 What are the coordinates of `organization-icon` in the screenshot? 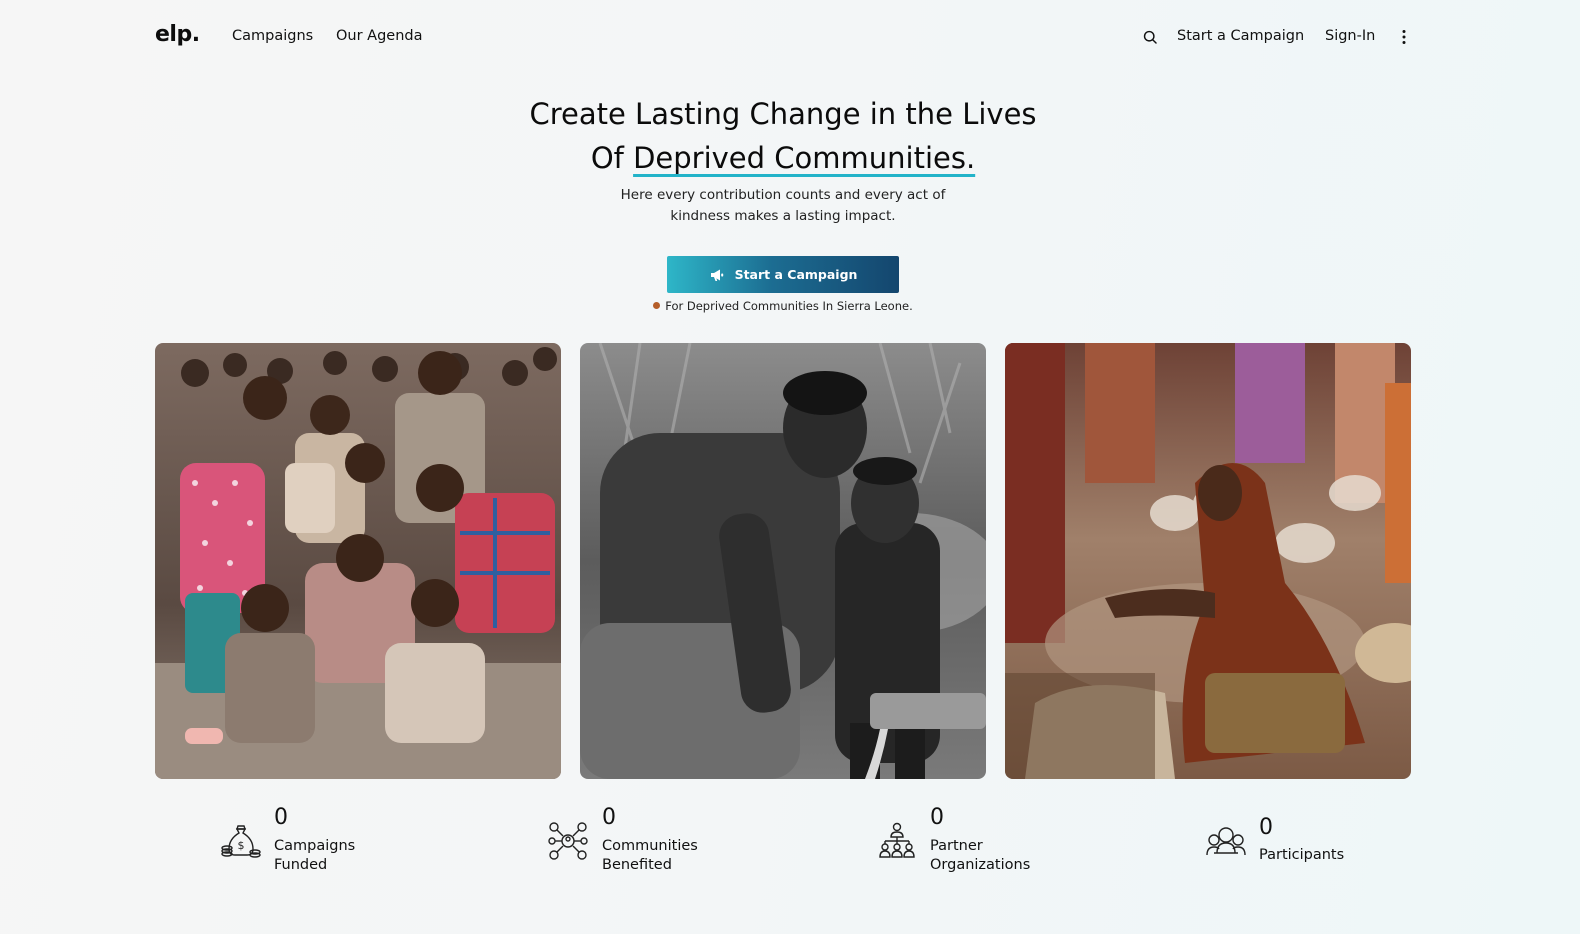 It's located at (897, 840).